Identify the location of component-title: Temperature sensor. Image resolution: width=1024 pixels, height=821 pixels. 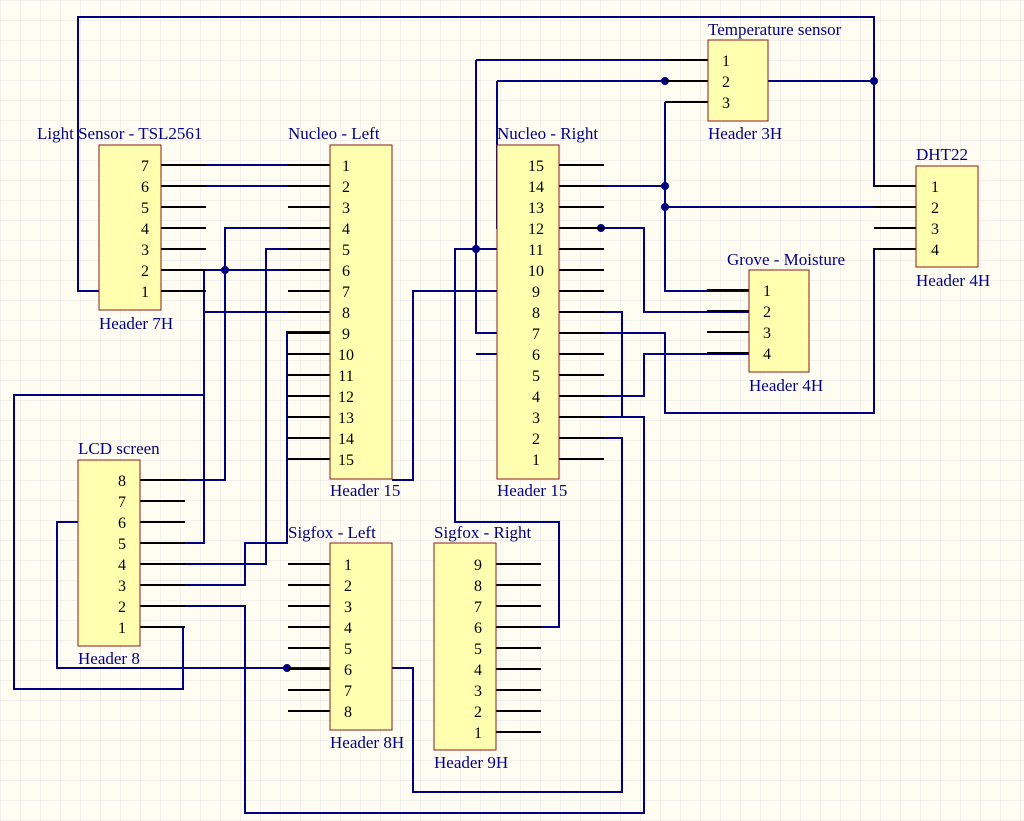
(775, 29).